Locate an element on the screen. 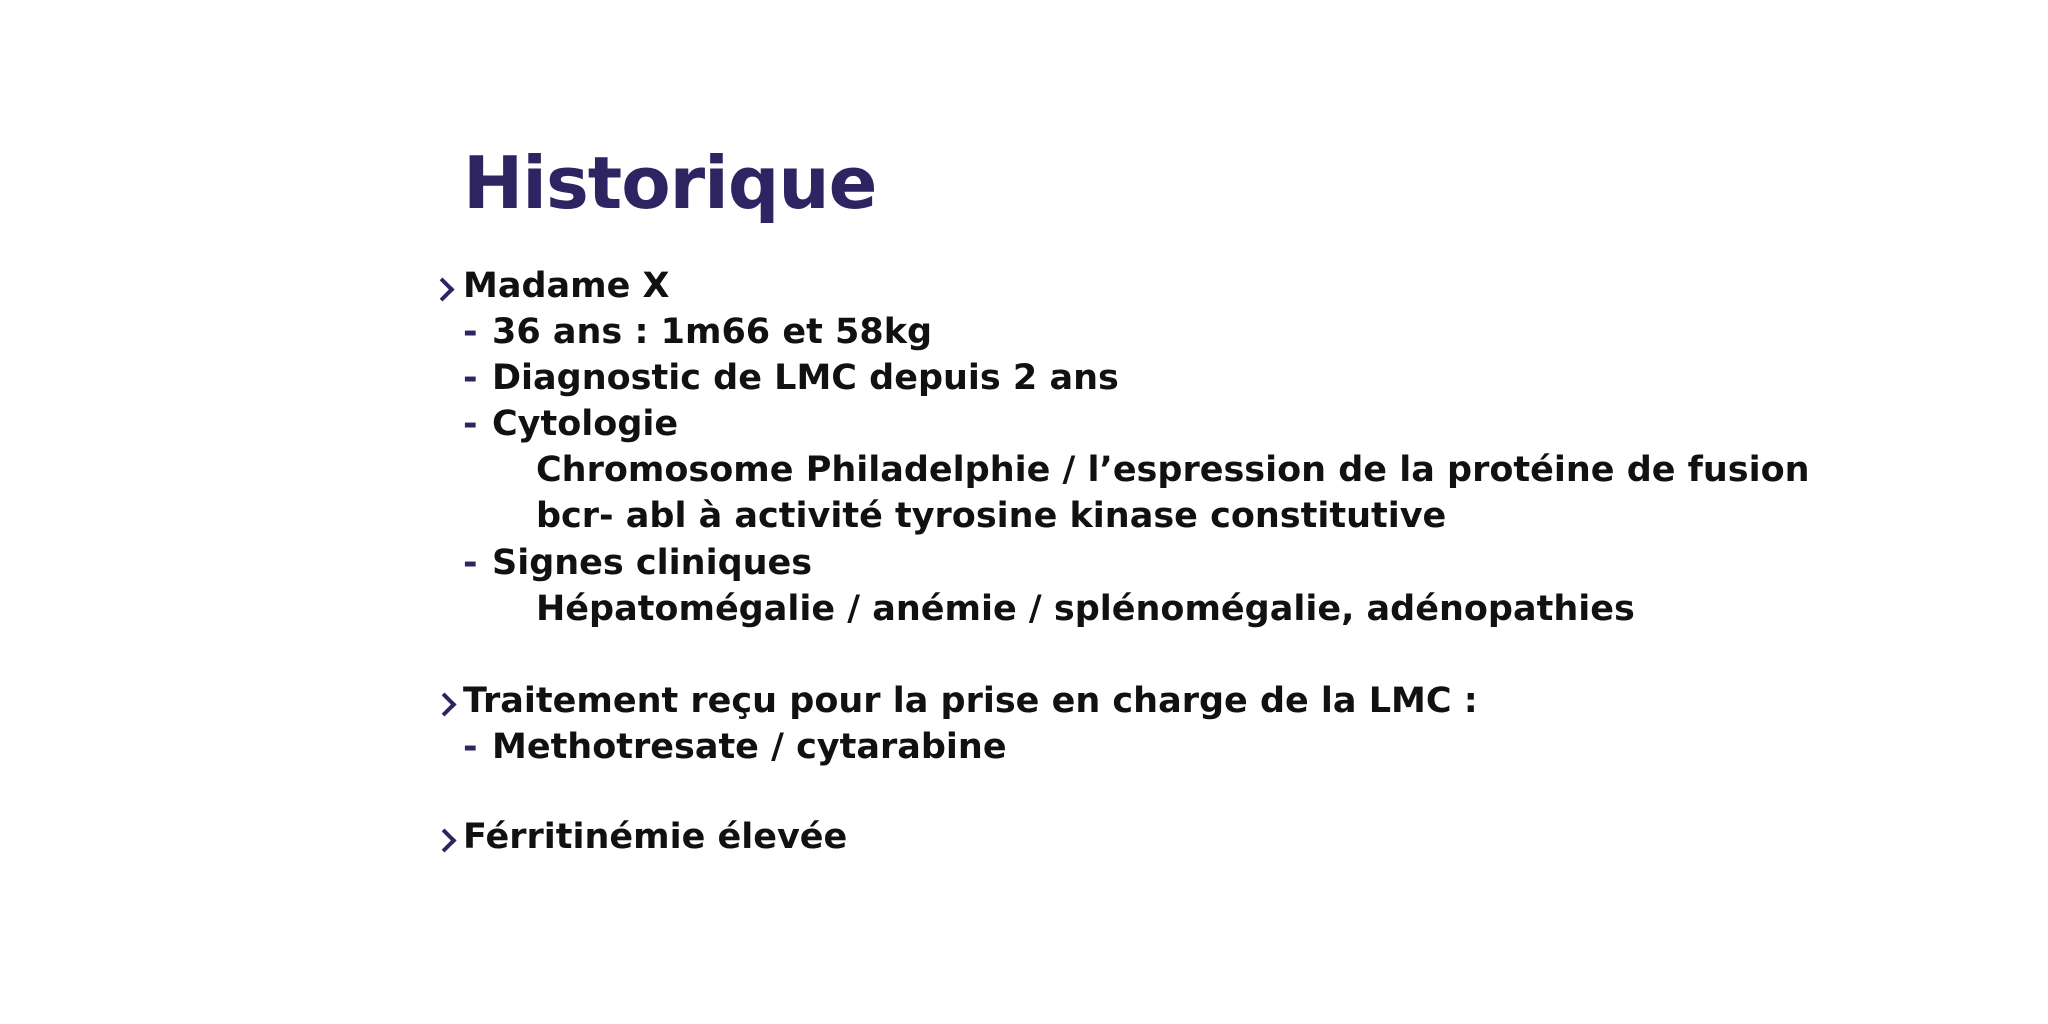 This screenshot has height=1024, width=2048. sub-item-cytologie: Cytologie is located at coordinates (585, 424).